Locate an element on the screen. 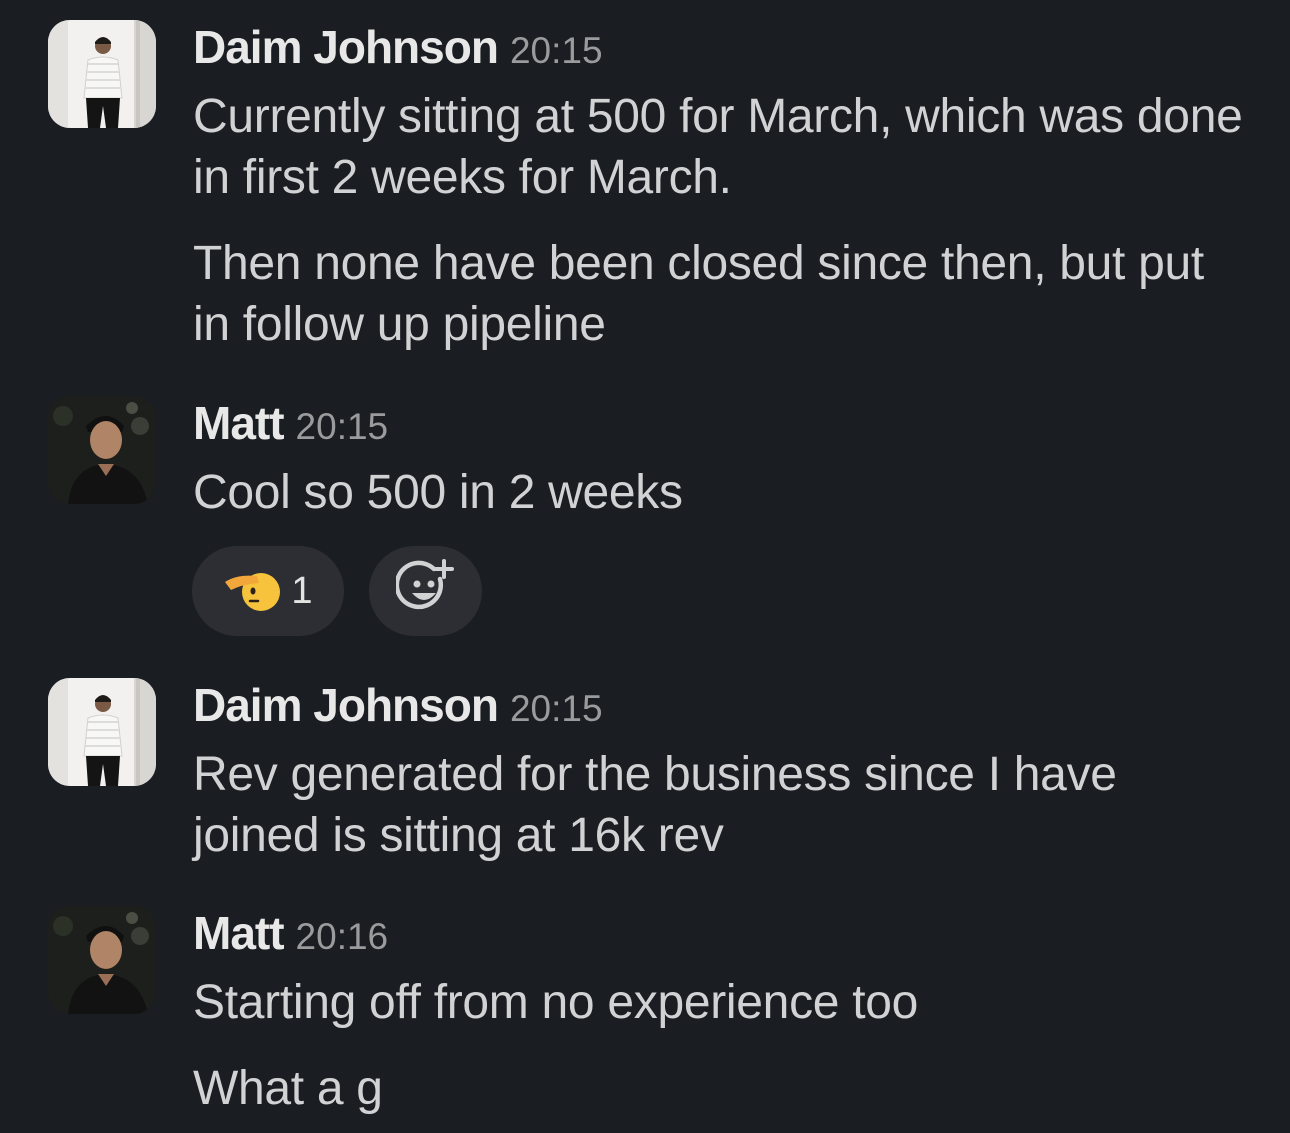 The image size is (1290, 1133). message-header: Matt 20:16 is located at coordinates (290, 933).